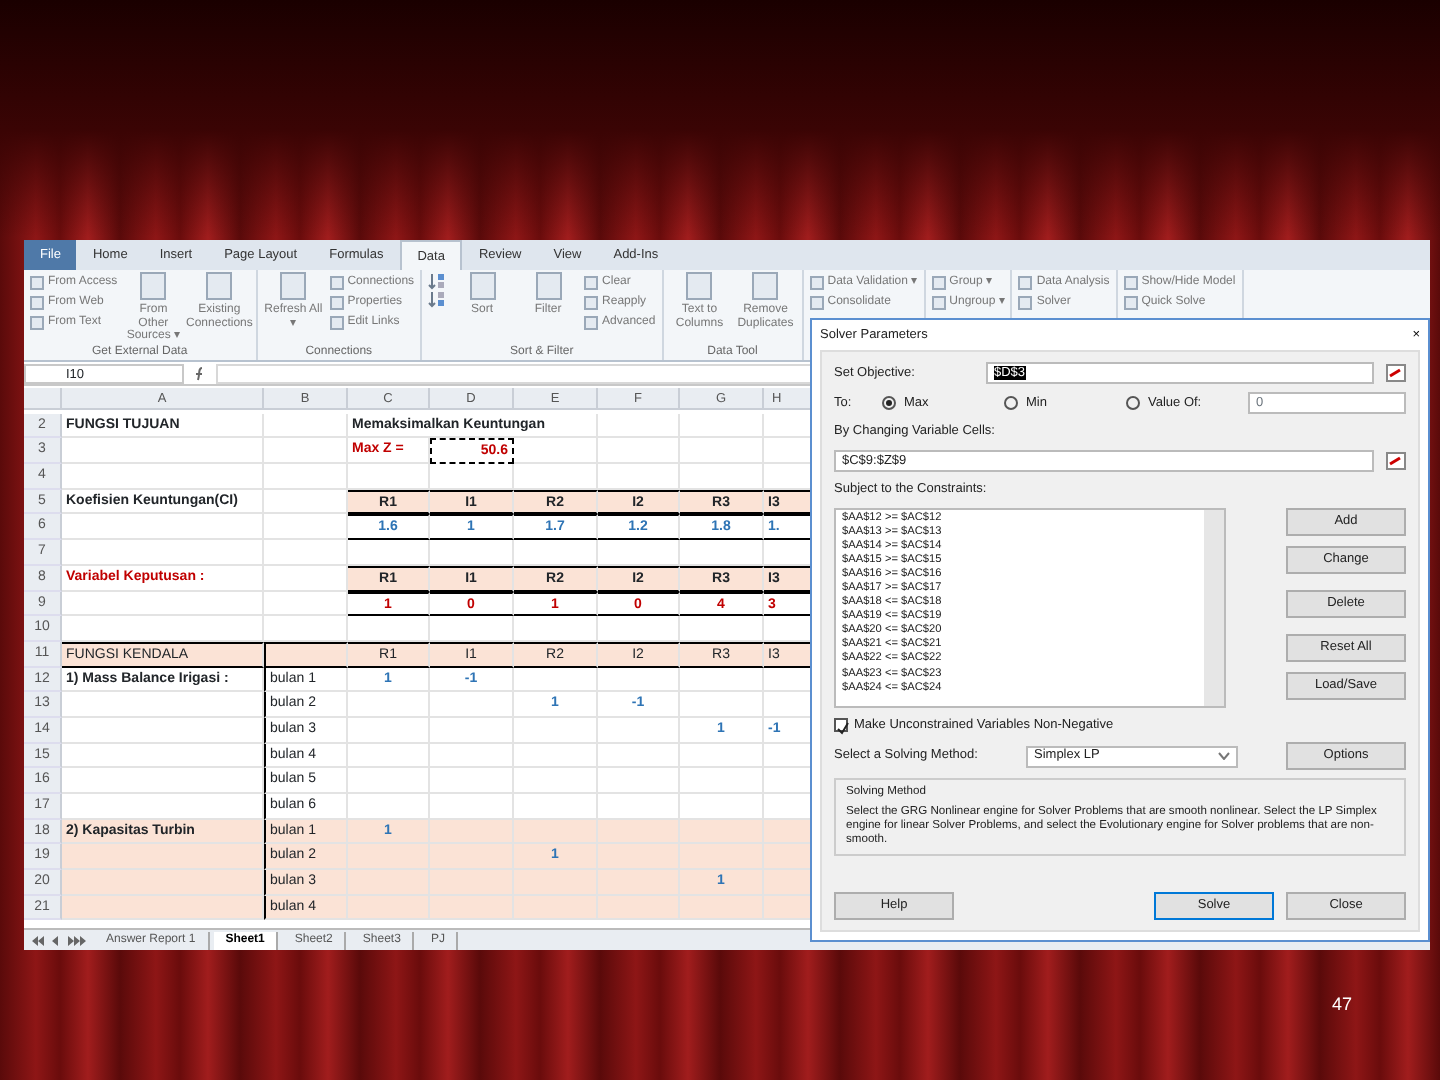  What do you see at coordinates (1214, 607) in the screenshot?
I see `scrollbar` at bounding box center [1214, 607].